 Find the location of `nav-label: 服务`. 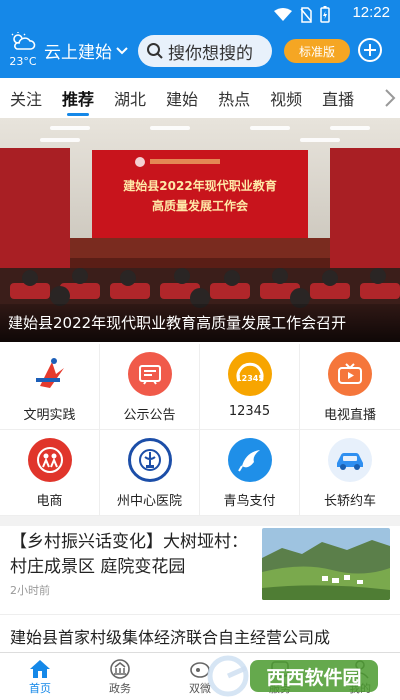

nav-label: 服务 is located at coordinates (280, 688).